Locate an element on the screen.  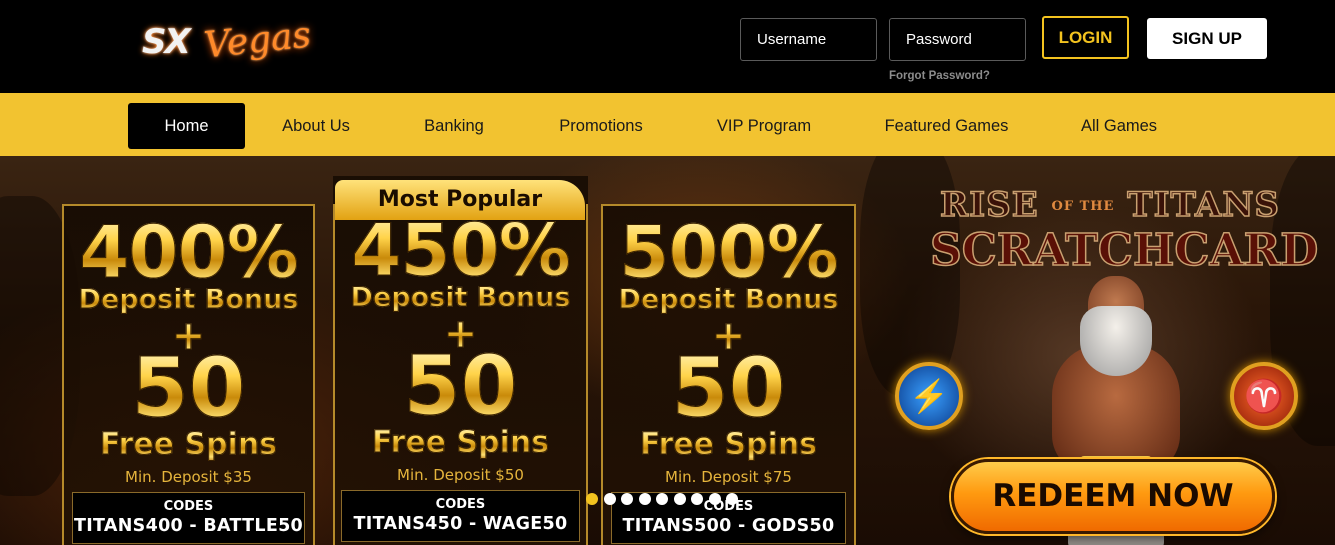
title-line-1: RISE OF THE TITANS is located at coordinates (1110, 205).